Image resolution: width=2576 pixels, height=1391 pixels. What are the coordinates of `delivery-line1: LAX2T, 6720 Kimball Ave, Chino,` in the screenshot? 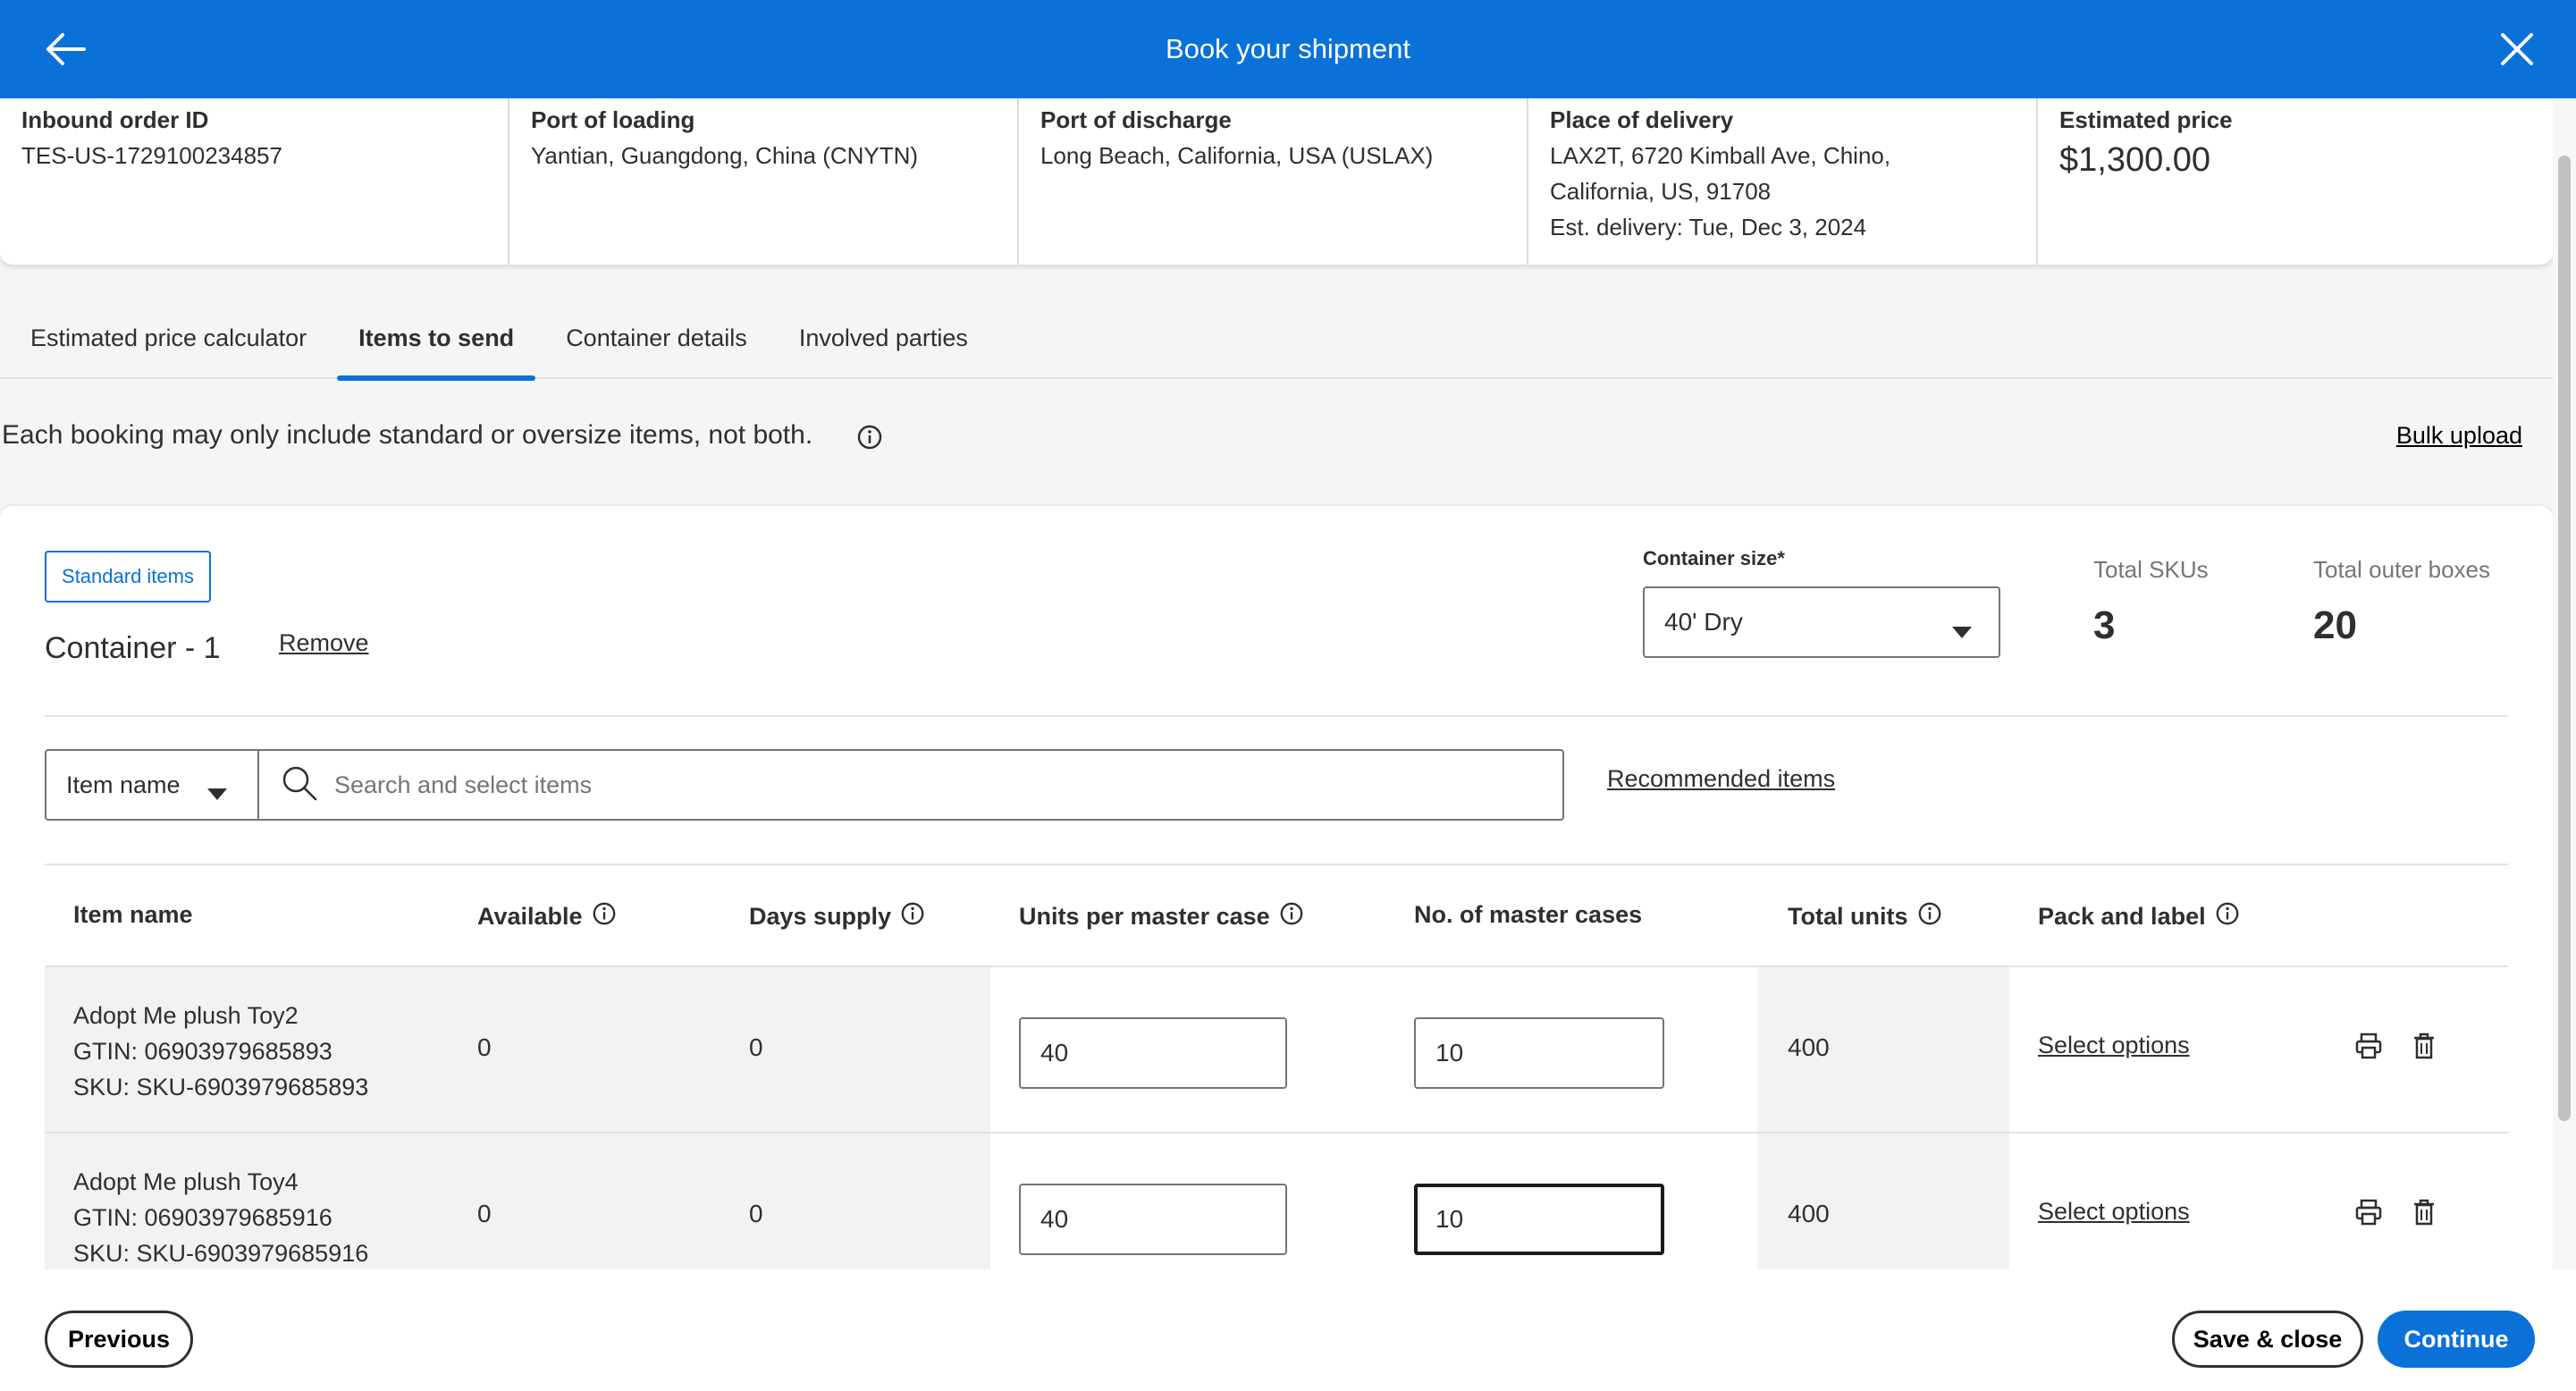 It's located at (1721, 155).